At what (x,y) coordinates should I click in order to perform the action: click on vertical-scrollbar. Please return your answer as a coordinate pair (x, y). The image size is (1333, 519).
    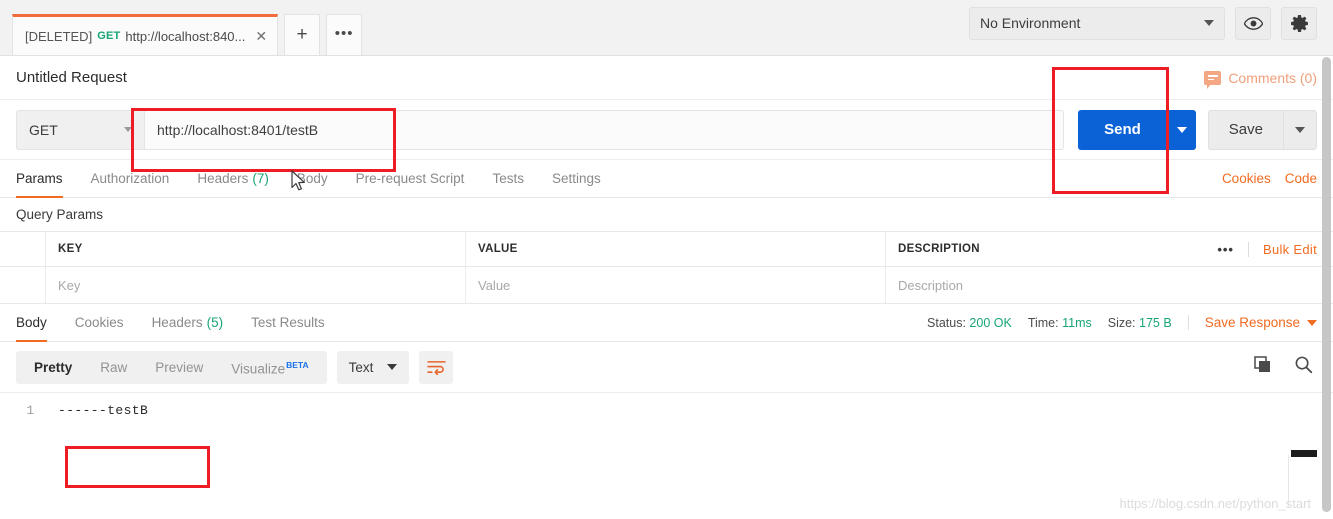
    Looking at the image, I should click on (1326, 287).